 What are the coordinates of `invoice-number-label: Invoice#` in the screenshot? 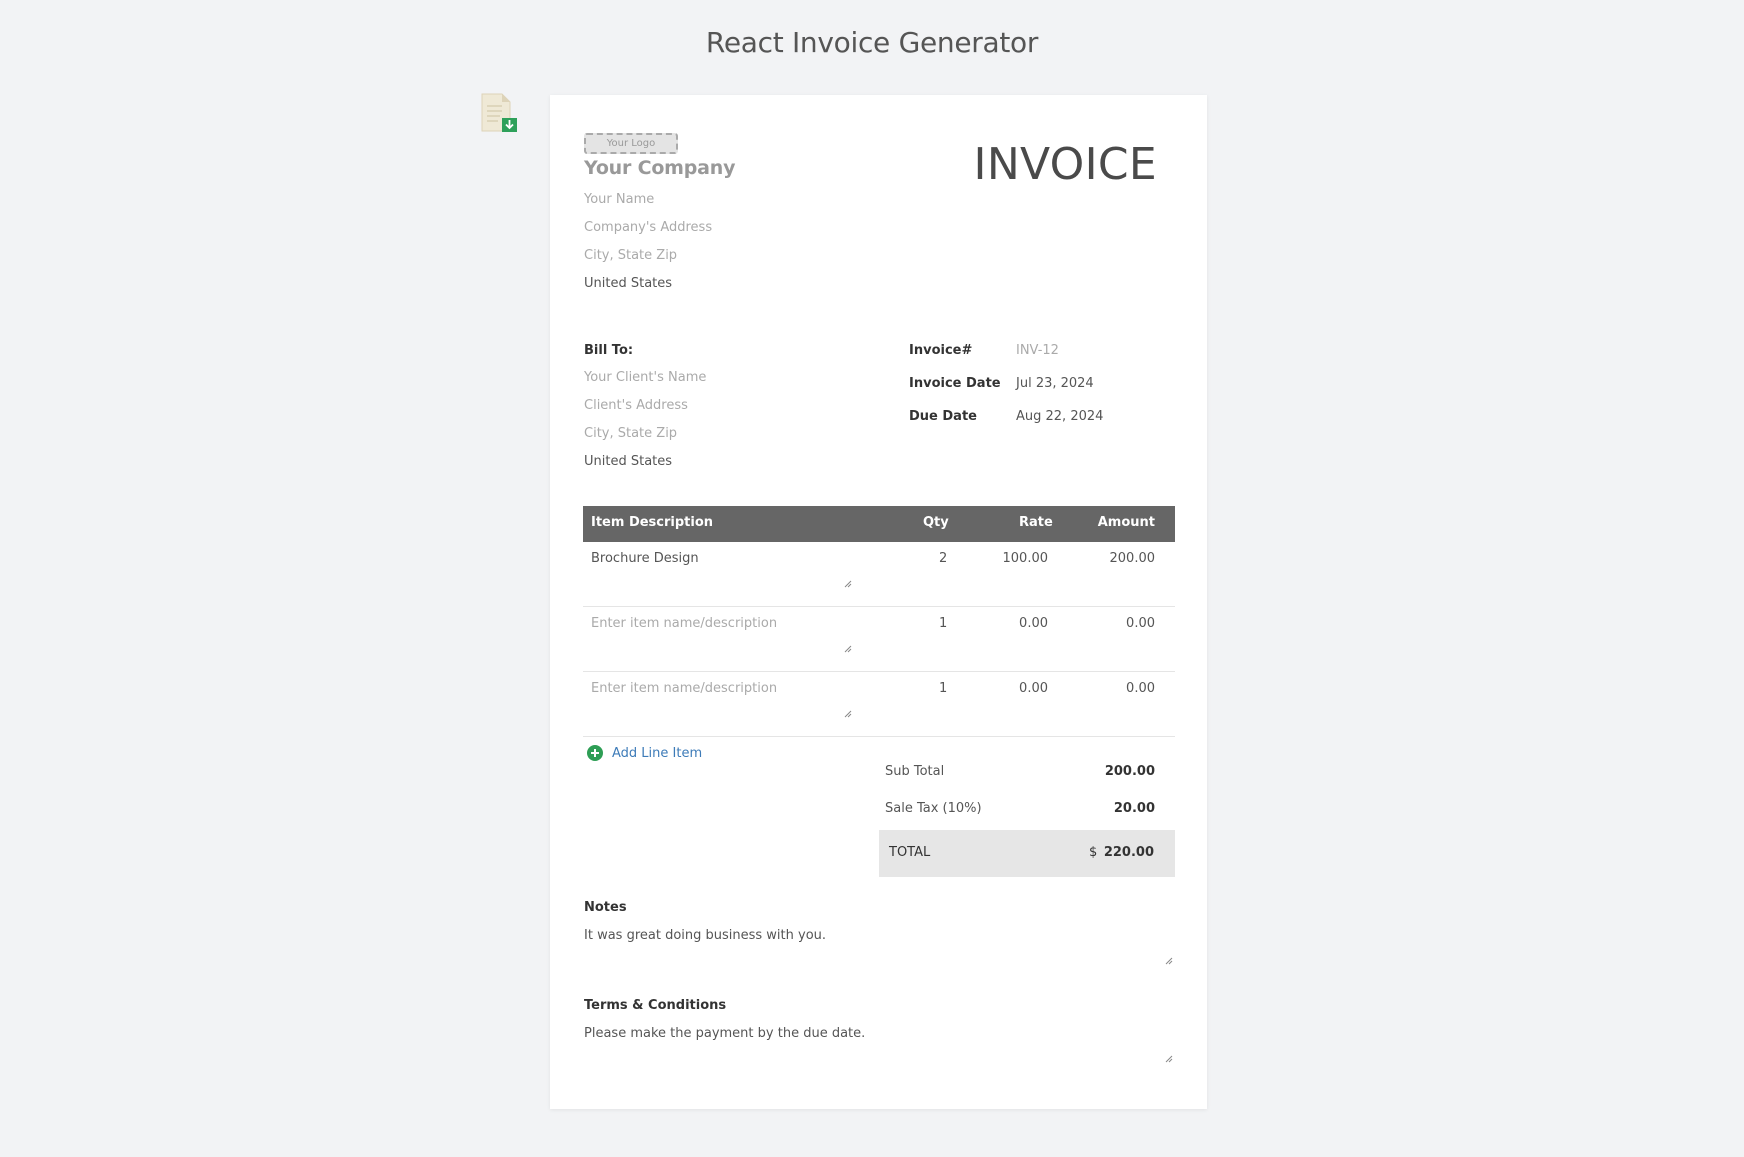 It's located at (941, 350).